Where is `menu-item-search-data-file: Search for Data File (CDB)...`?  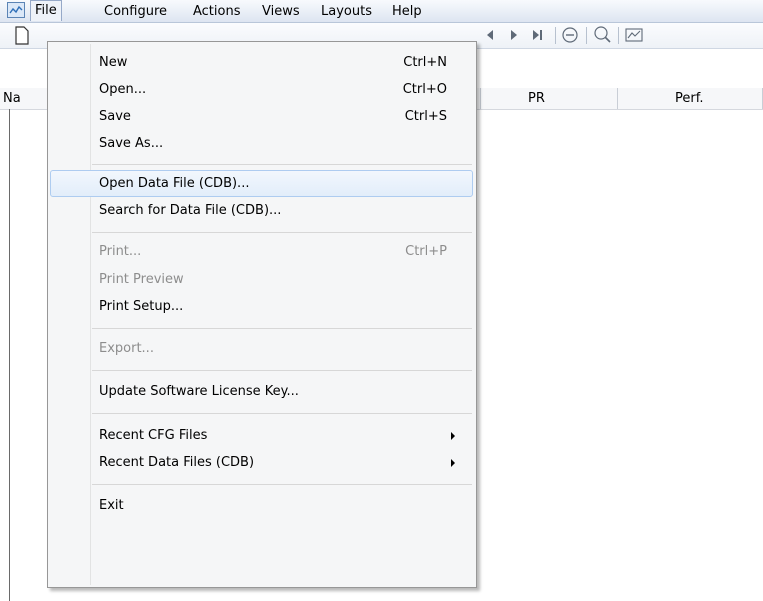
menu-item-search-data-file: Search for Data File (CDB)... is located at coordinates (261, 210).